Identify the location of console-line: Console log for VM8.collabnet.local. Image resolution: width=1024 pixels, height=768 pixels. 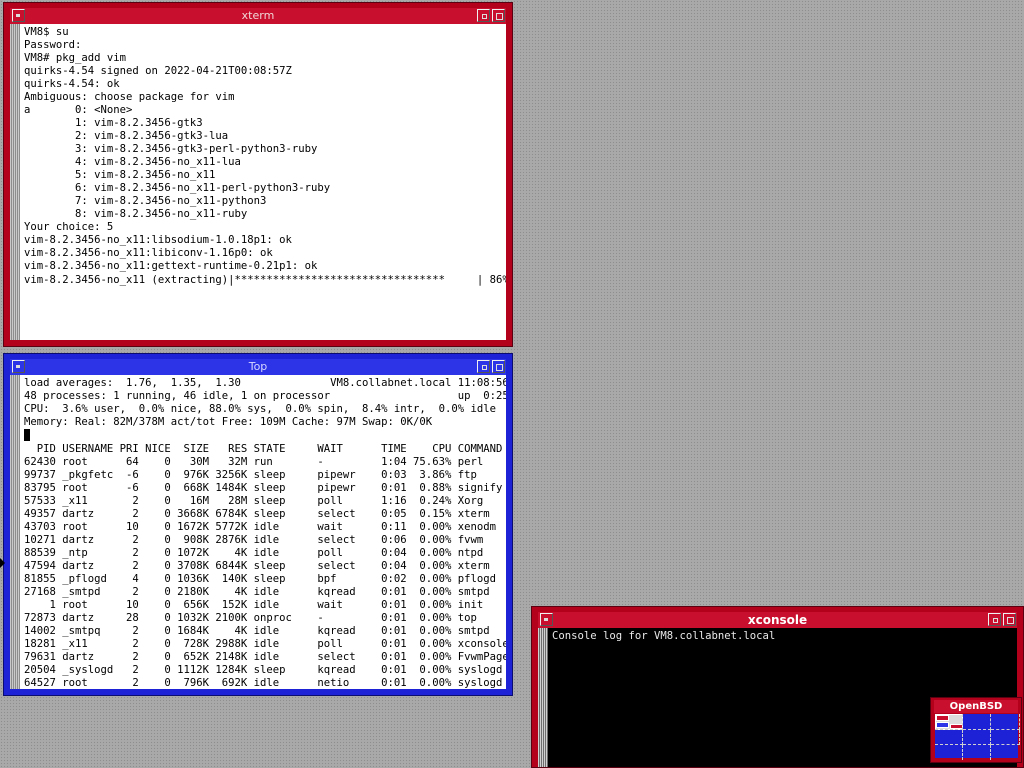
(664, 636).